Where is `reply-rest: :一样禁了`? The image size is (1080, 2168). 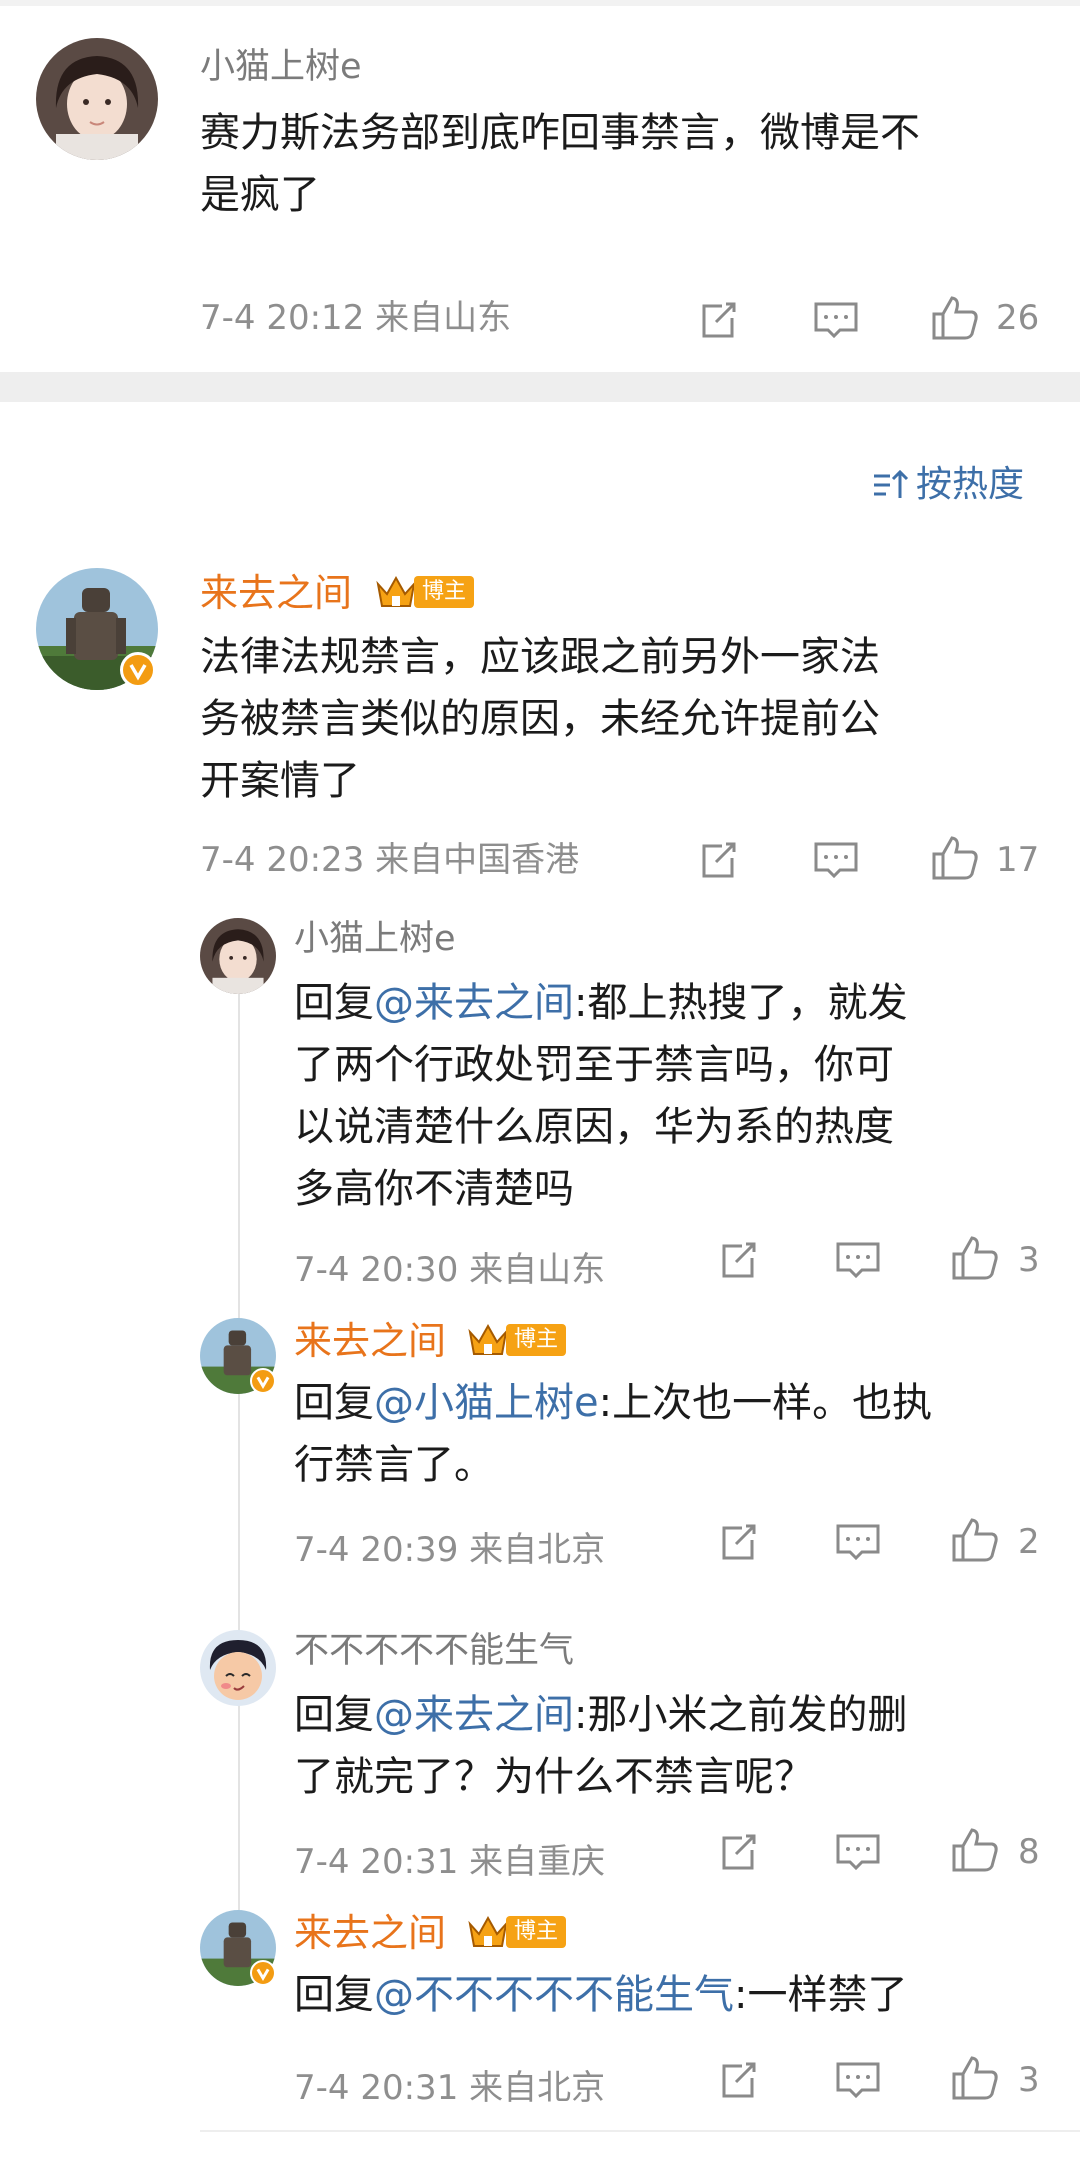 reply-rest: :一样禁了 is located at coordinates (821, 1995).